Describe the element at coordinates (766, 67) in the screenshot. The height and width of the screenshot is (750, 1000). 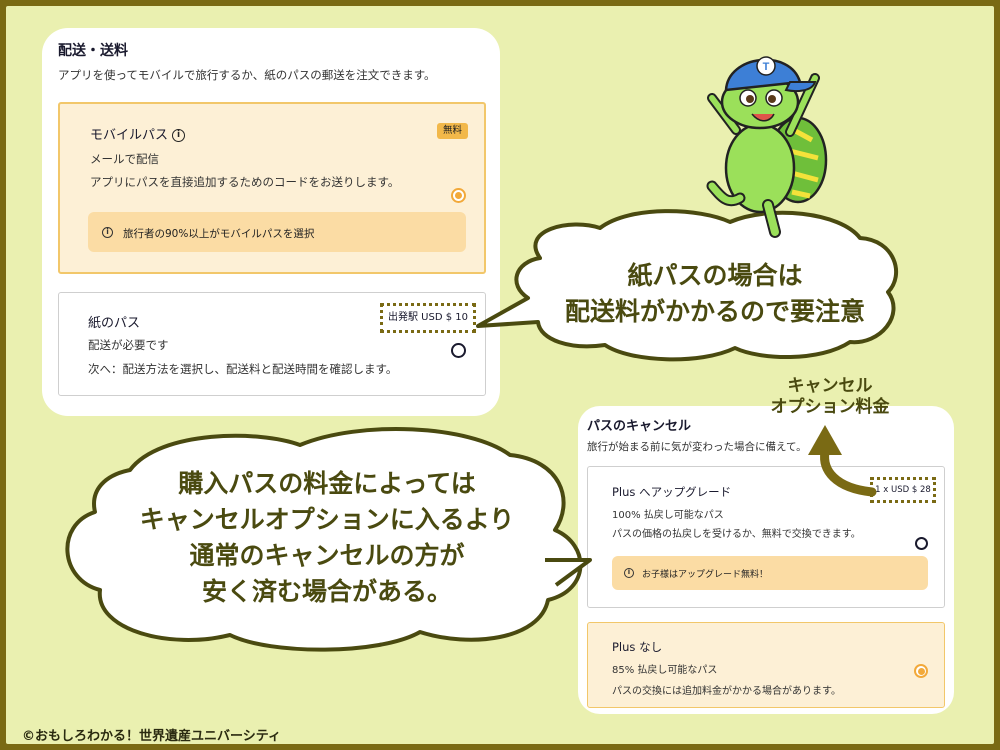
I see `svg-text: T` at that location.